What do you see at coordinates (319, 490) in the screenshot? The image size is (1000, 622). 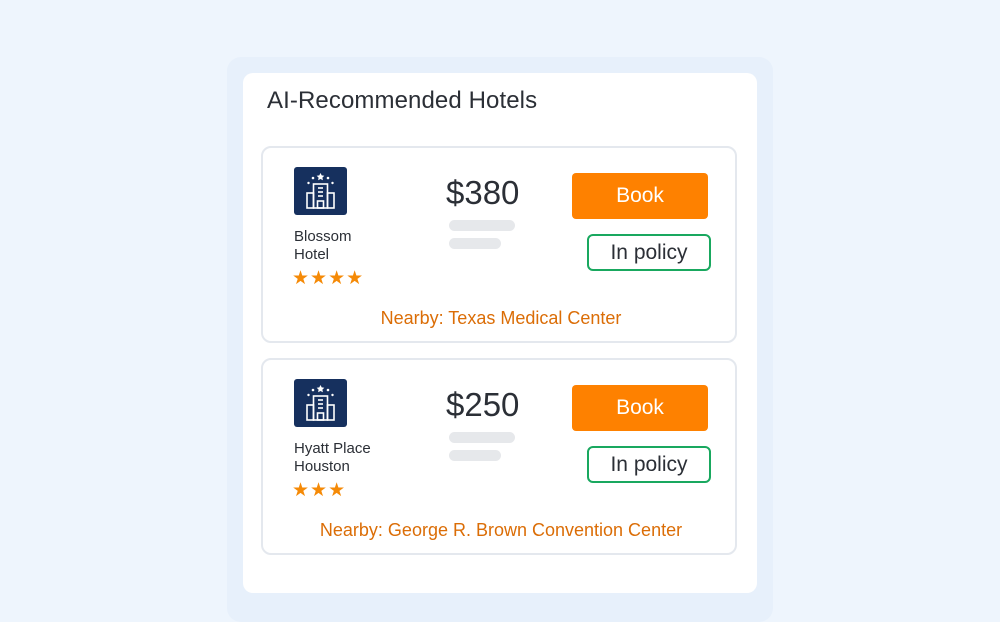 I see `star-rating: ★★★` at bounding box center [319, 490].